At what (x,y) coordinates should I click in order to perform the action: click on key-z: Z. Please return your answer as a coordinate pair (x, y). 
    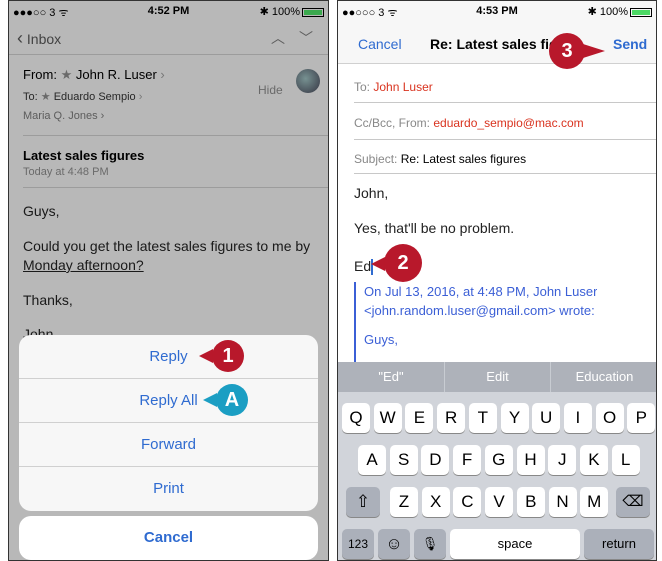
    Looking at the image, I should click on (404, 502).